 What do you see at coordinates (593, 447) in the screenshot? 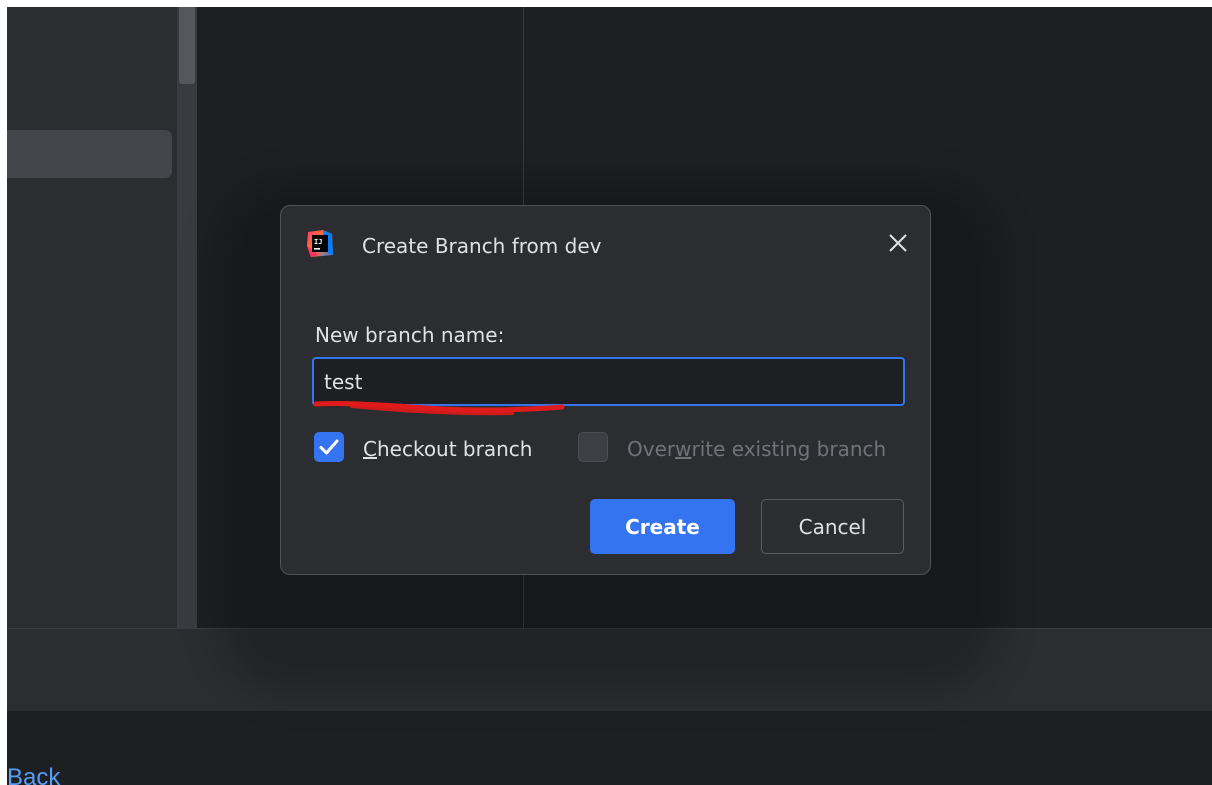
I see `overwrite-branch-checkbox` at bounding box center [593, 447].